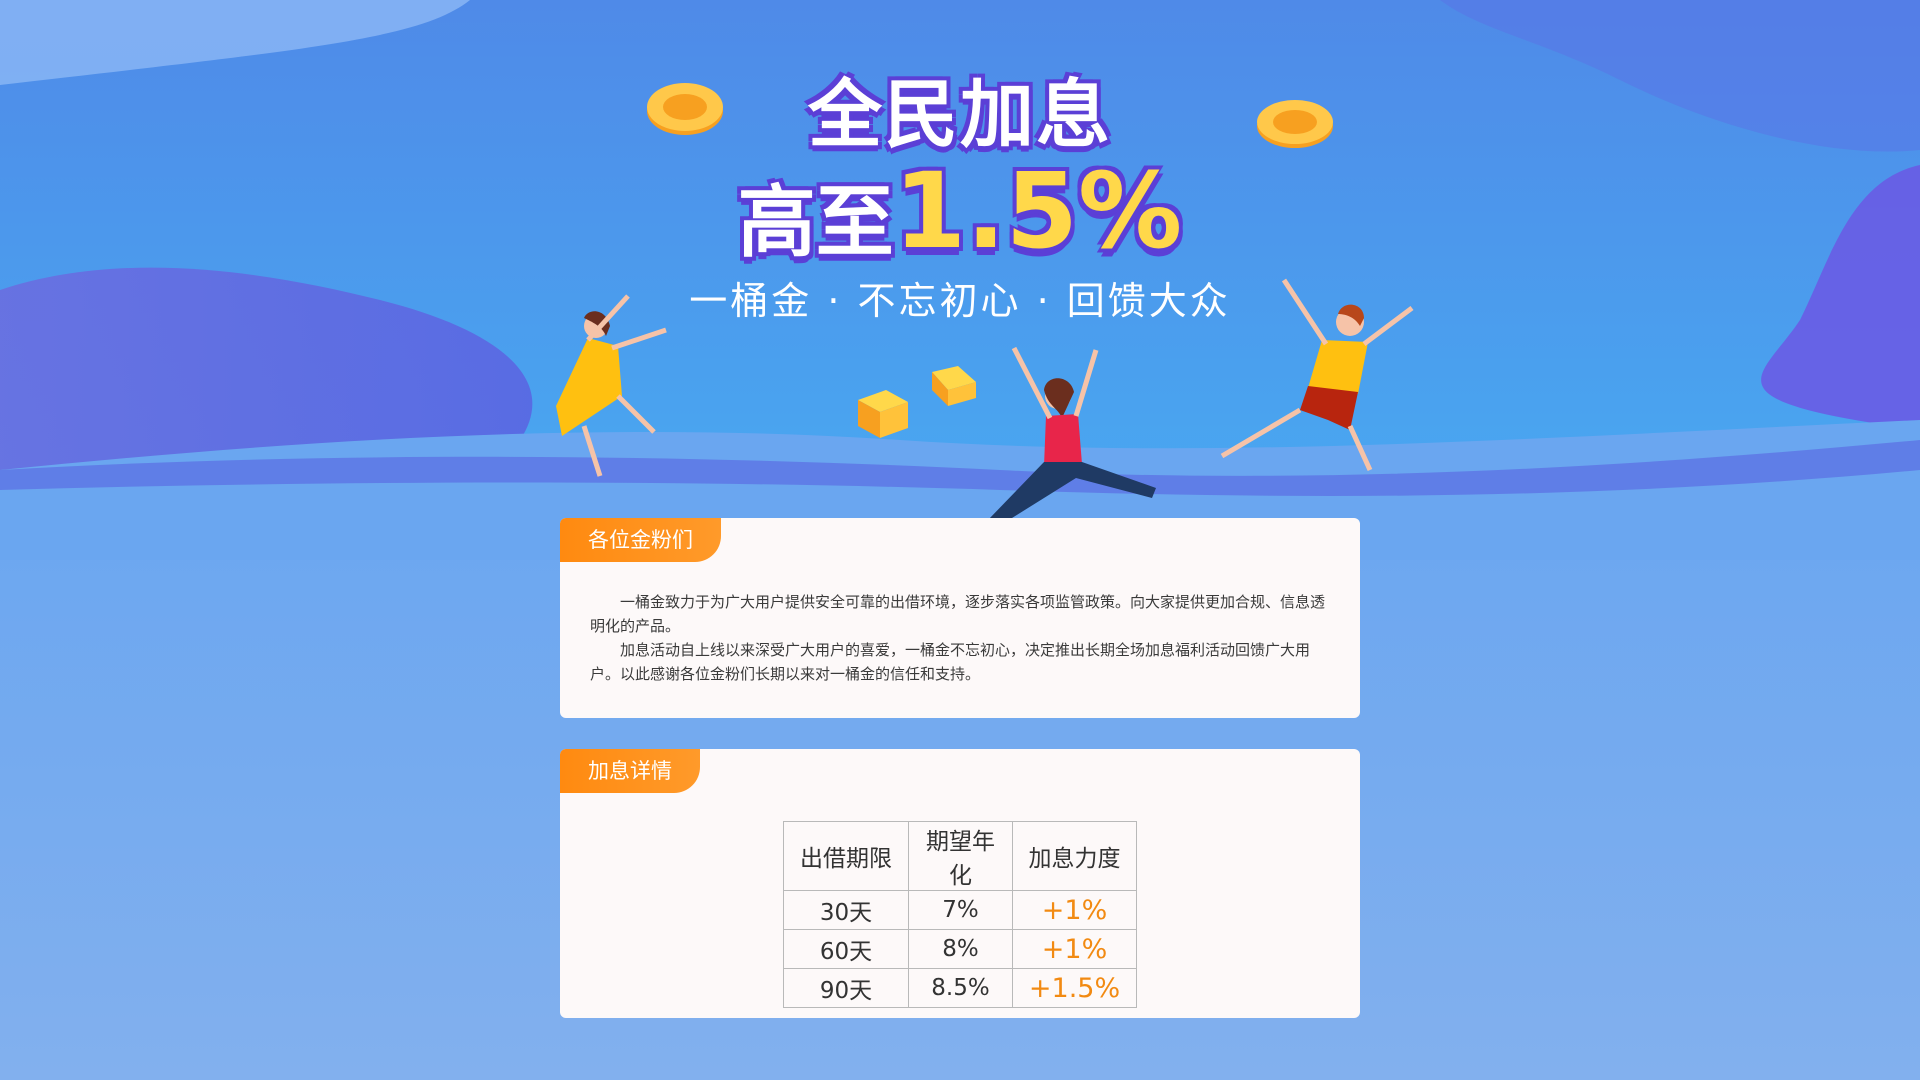  I want to click on table-header-row: 出借期限 期望年化 加息力度, so click(960, 856).